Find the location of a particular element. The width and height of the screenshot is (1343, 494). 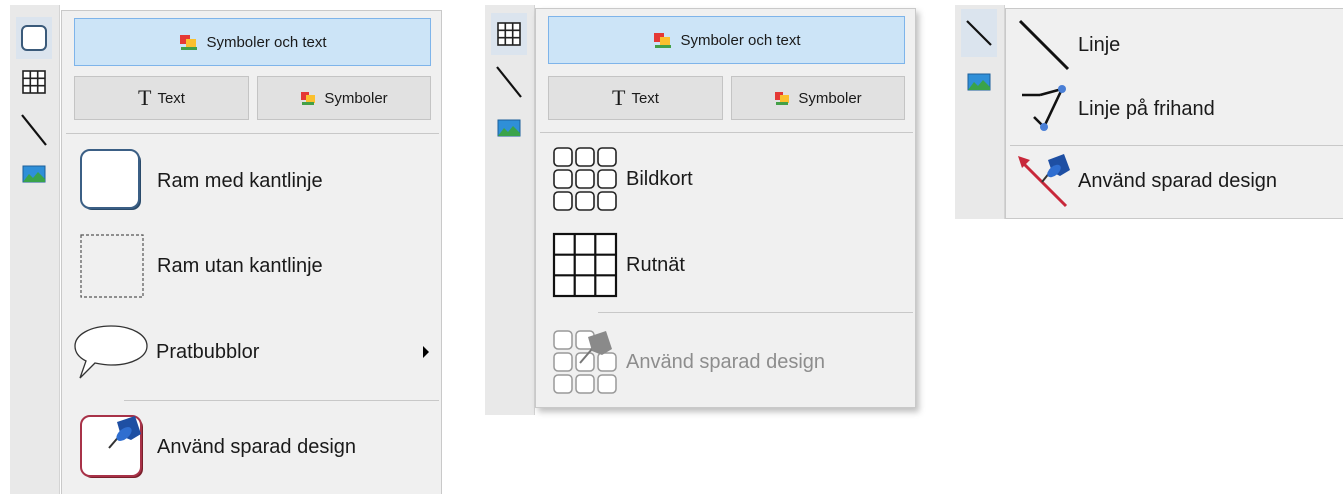

menu-item-frame-border: Ram med kantlinje is located at coordinates (256, 181).